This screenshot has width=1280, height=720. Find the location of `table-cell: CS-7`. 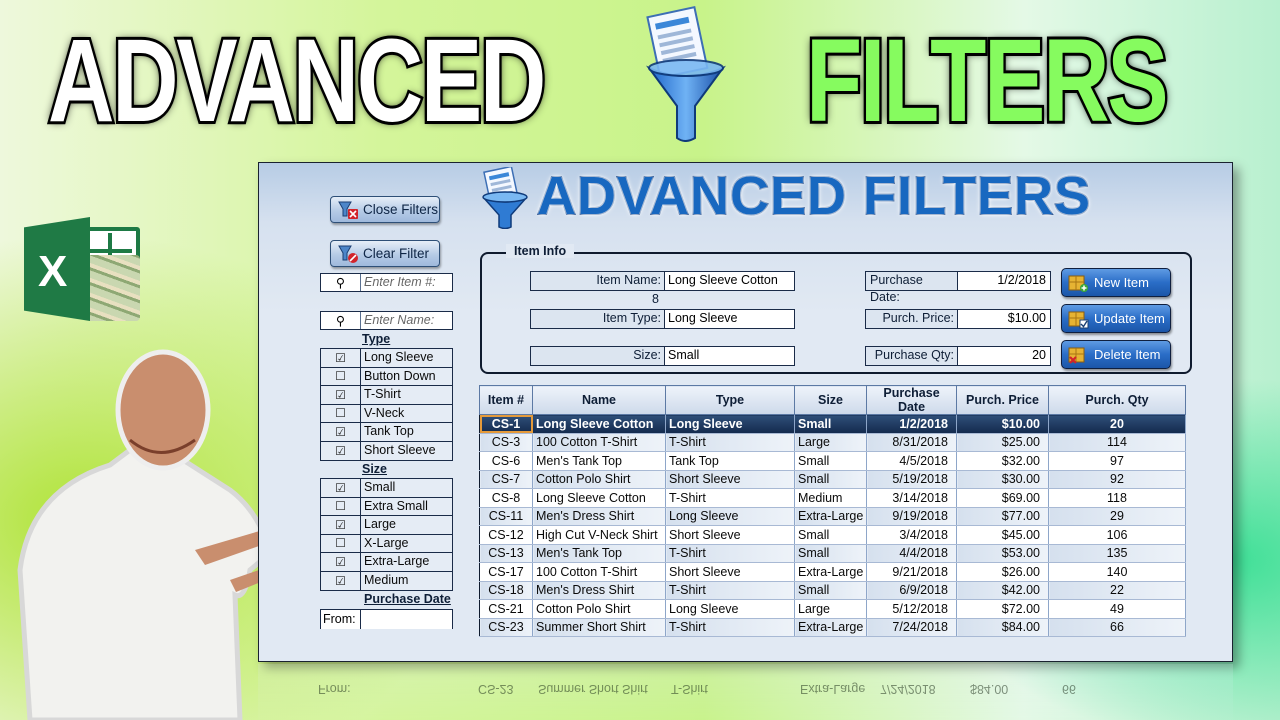

table-cell: CS-7 is located at coordinates (506, 479).